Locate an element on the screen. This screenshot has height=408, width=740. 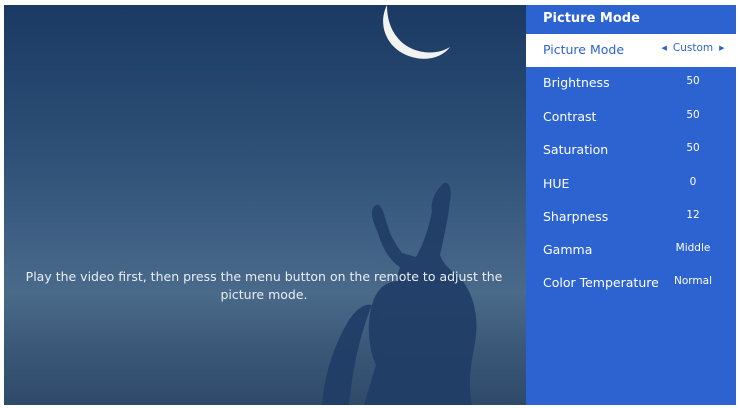
menu-item-gamma: Gamma Middle is located at coordinates (631, 250).